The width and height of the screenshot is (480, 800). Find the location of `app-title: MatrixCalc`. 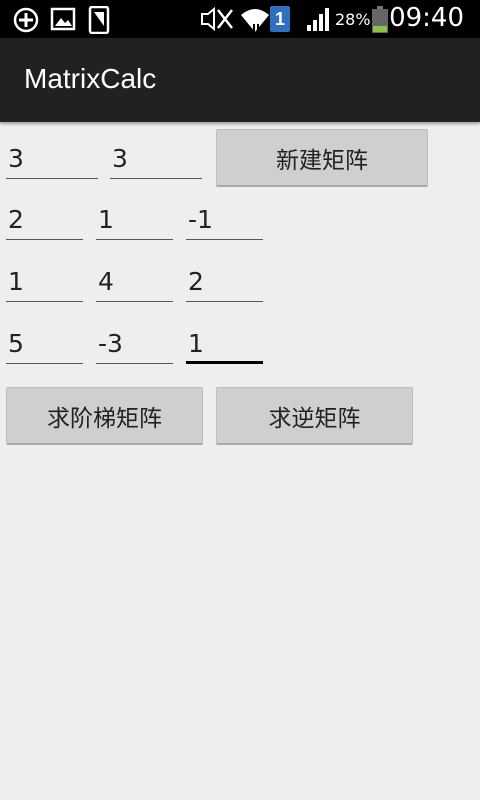

app-title: MatrixCalc is located at coordinates (90, 78).